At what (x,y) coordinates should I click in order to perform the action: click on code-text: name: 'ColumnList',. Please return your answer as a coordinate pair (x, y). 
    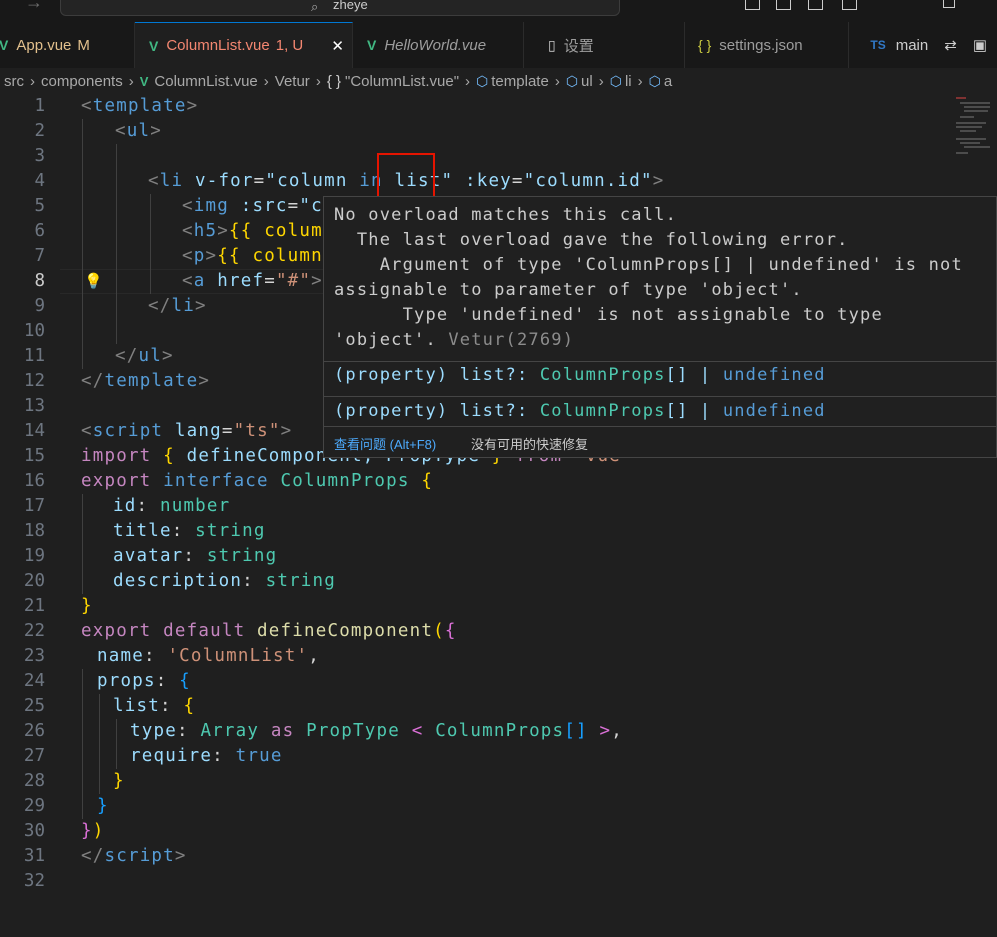
    Looking at the image, I should click on (208, 656).